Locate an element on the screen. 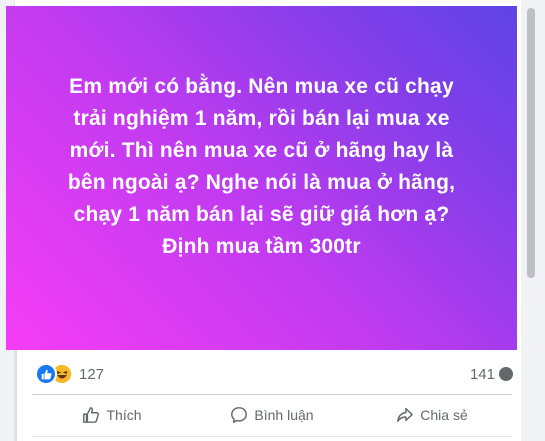 Image resolution: width=545 pixels, height=441 pixels. share-button-label: Chia sẻ is located at coordinates (444, 415).